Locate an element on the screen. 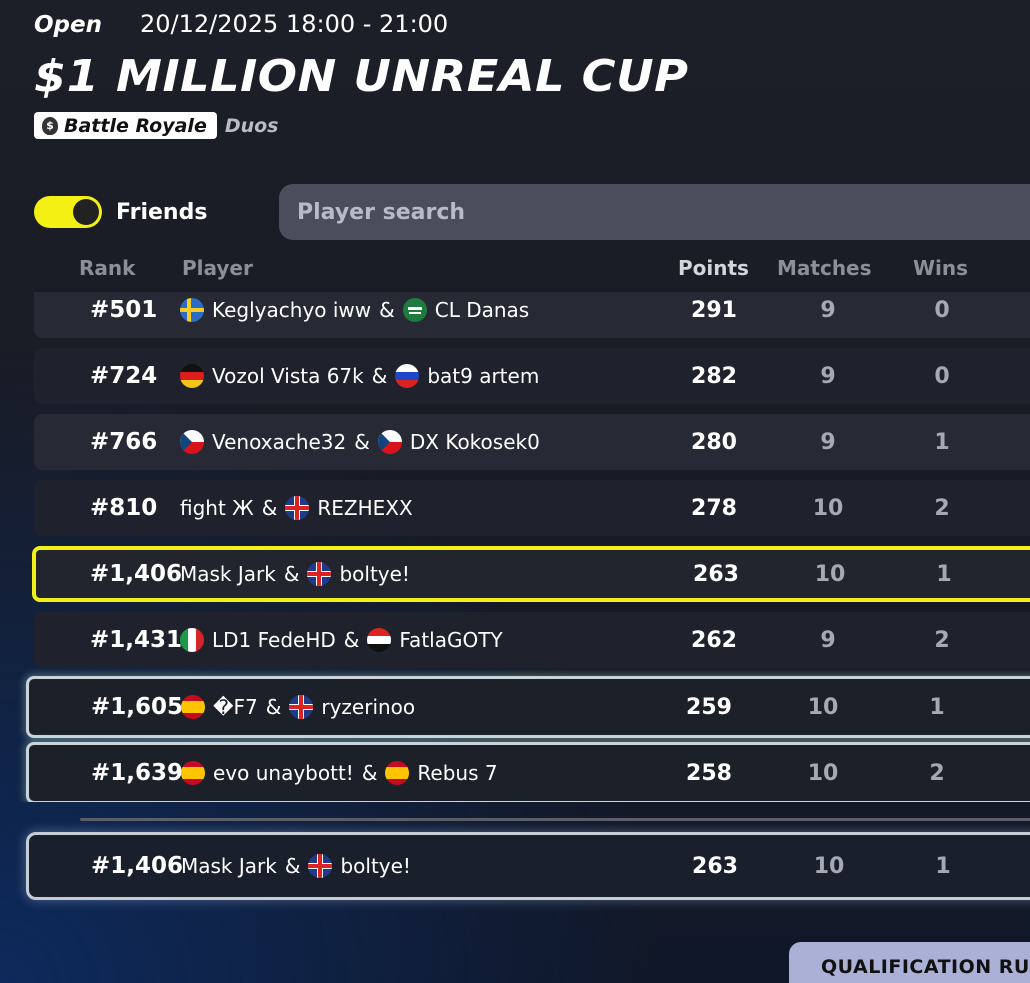 Image resolution: width=1030 pixels, height=983 pixels. event-datetime: 20/12/2025 18:00 - 21:00 is located at coordinates (294, 24).